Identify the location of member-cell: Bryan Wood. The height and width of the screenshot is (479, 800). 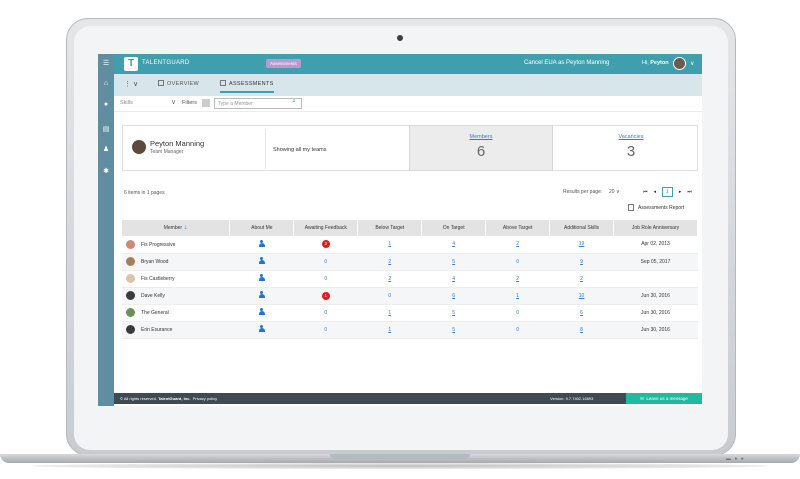
(176, 262).